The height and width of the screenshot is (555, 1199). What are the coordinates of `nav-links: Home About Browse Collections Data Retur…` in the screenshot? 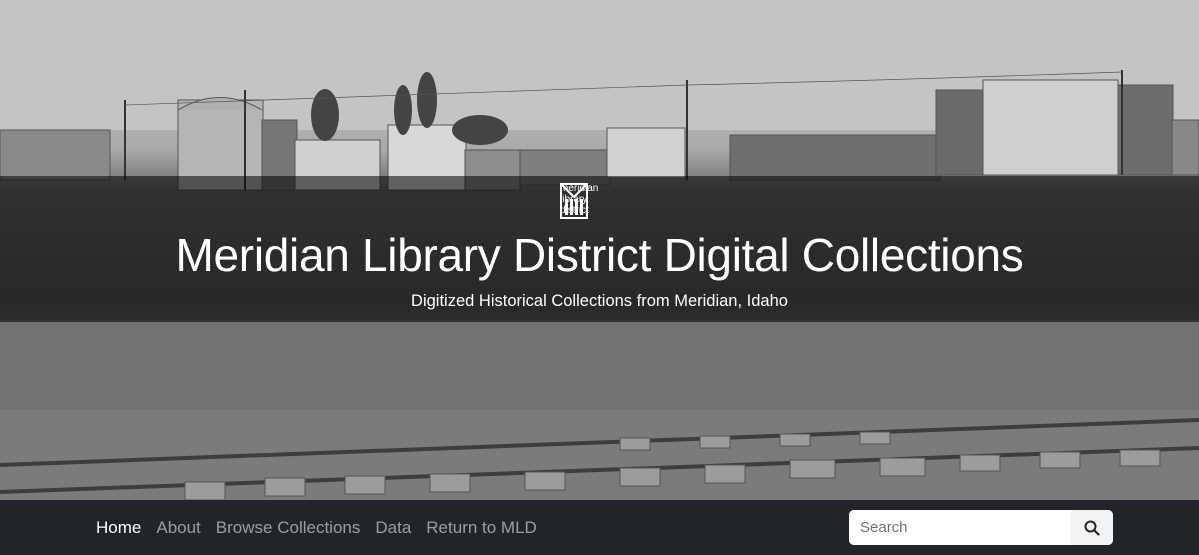 It's located at (324, 527).